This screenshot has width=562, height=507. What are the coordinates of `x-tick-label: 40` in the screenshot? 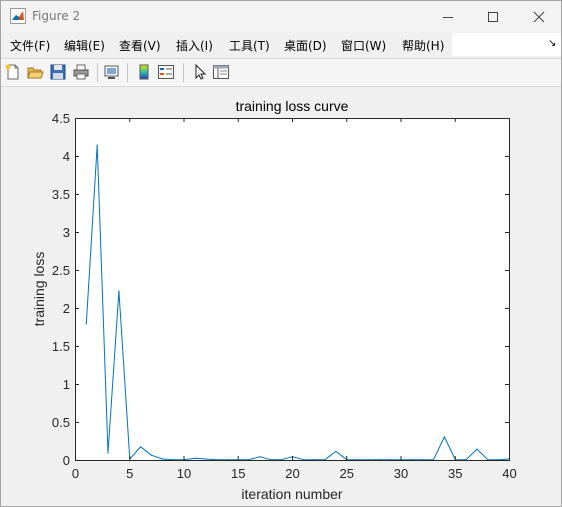 It's located at (509, 473).